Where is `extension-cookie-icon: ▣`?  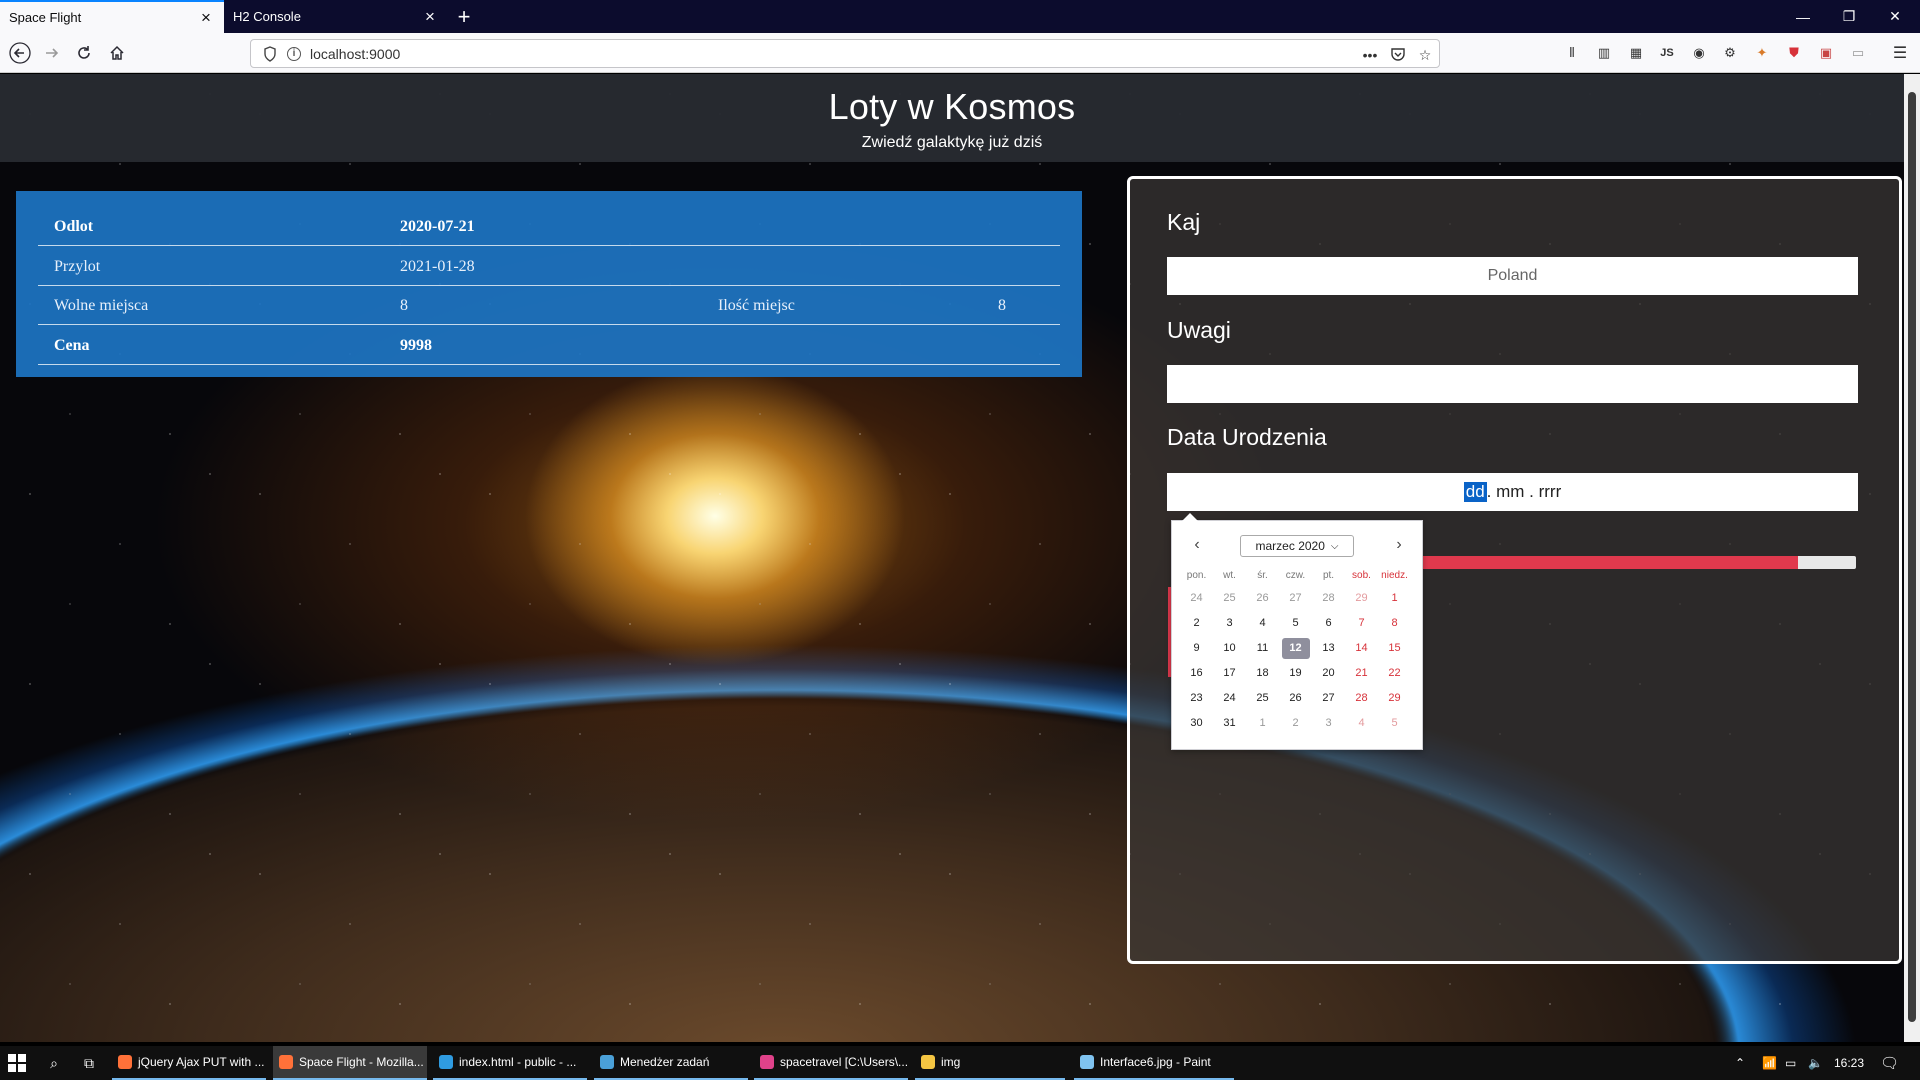
extension-cookie-icon: ▣ is located at coordinates (1826, 53).